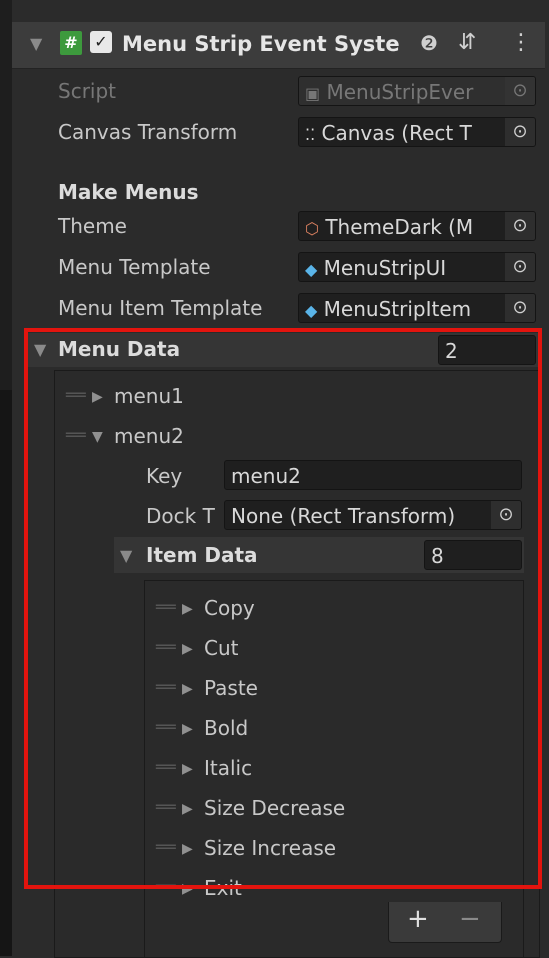  What do you see at coordinates (261, 44) in the screenshot?
I see `component-title: Menu Strip Event Syste` at bounding box center [261, 44].